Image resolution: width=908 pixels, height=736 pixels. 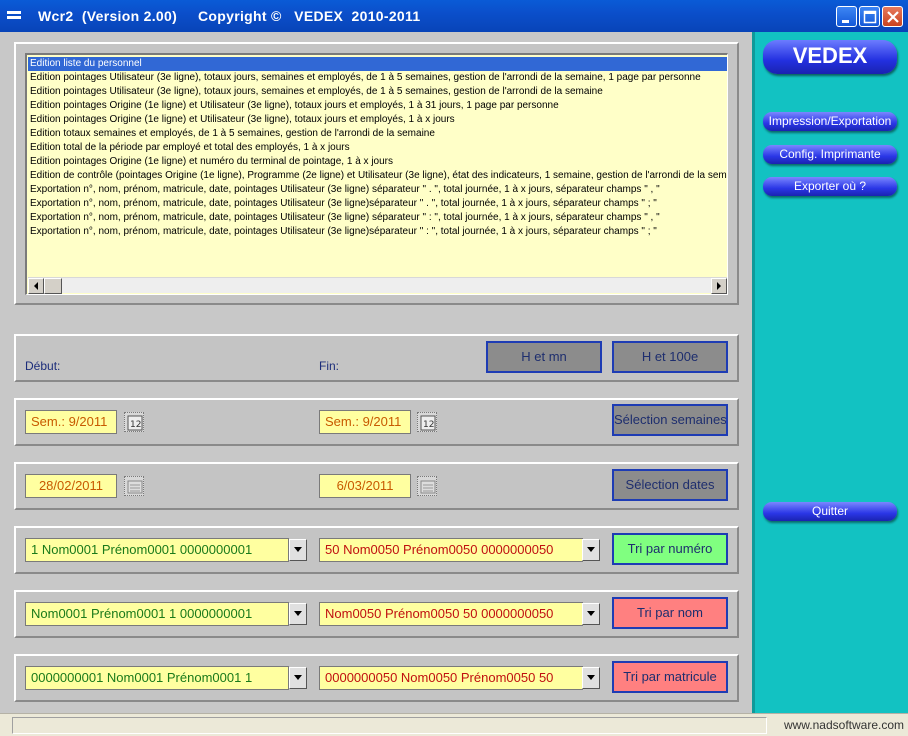 What do you see at coordinates (53, 286) in the screenshot?
I see `scroll-thumb` at bounding box center [53, 286].